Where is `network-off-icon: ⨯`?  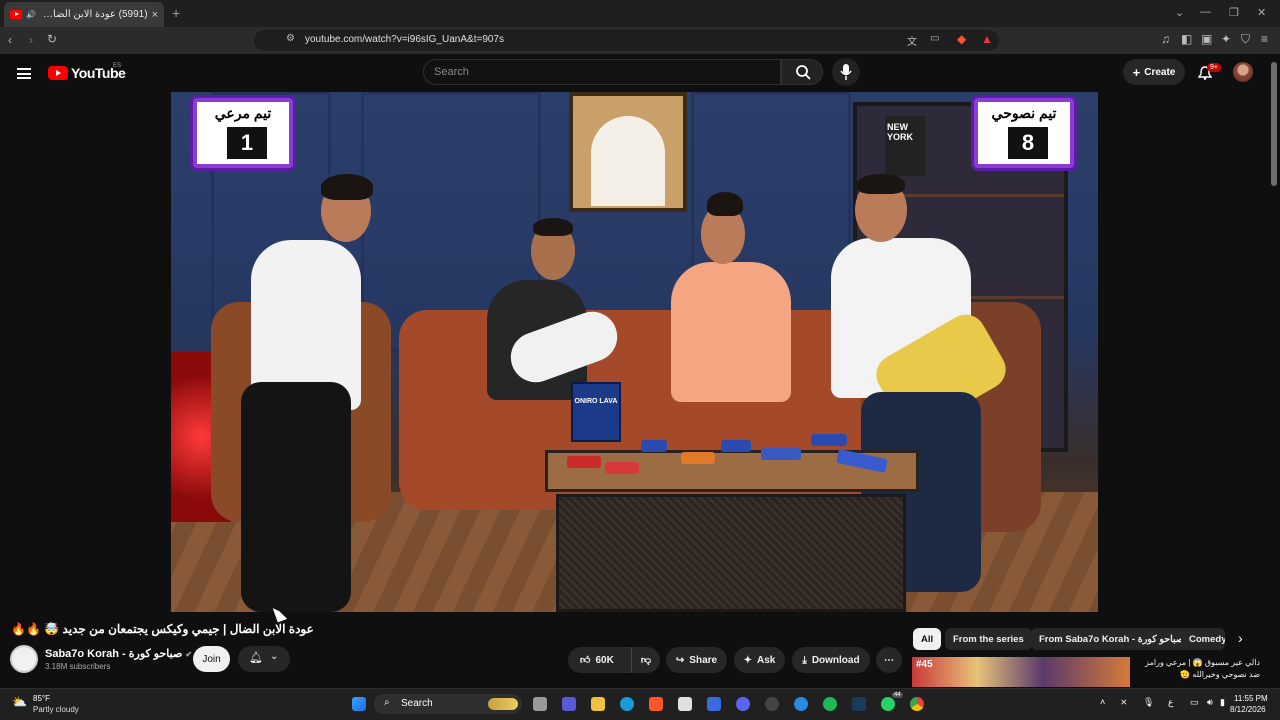
network-off-icon: ⨯ is located at coordinates (1124, 702).